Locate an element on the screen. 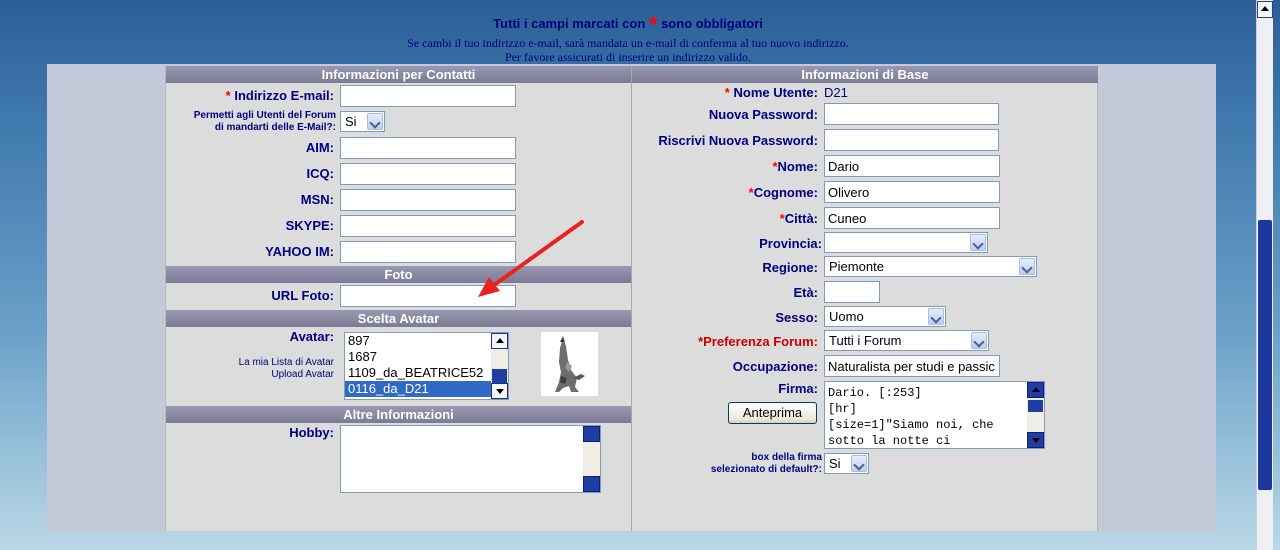 Image resolution: width=1280 pixels, height=550 pixels. required-star: * is located at coordinates (653, 24).